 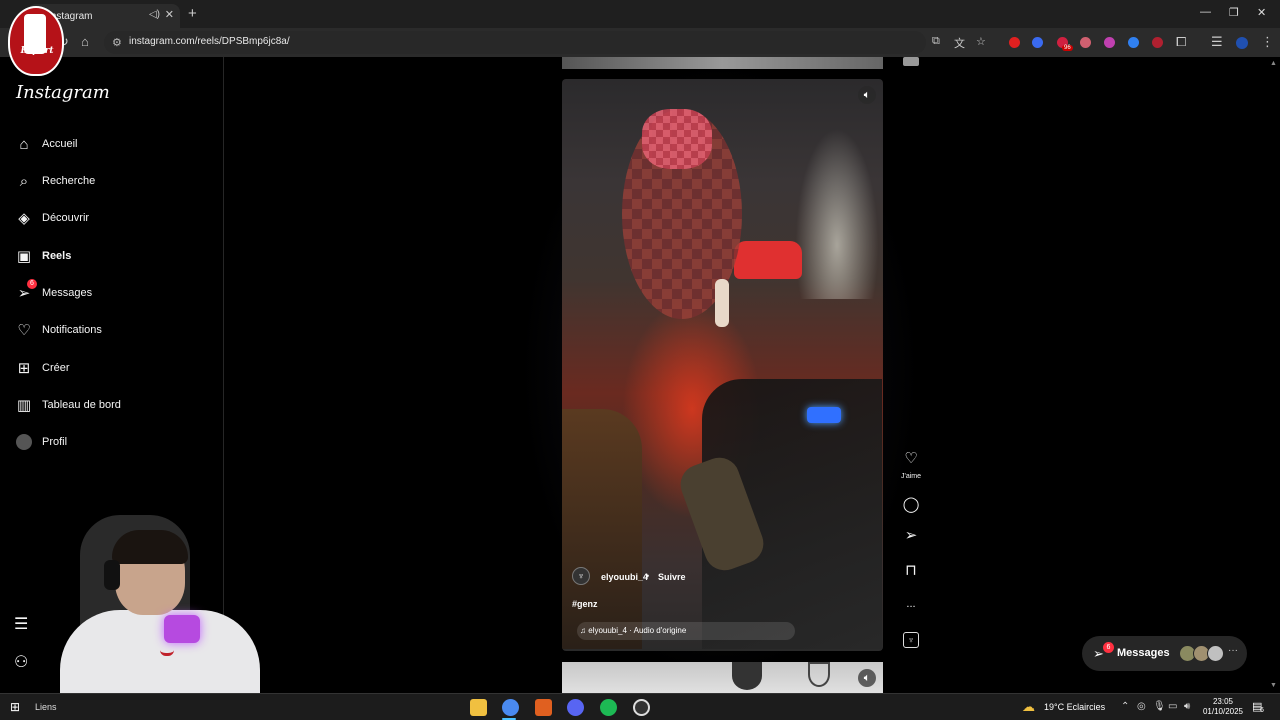 I want to click on sidebar-item-label: Messages, so click(x=67, y=293).